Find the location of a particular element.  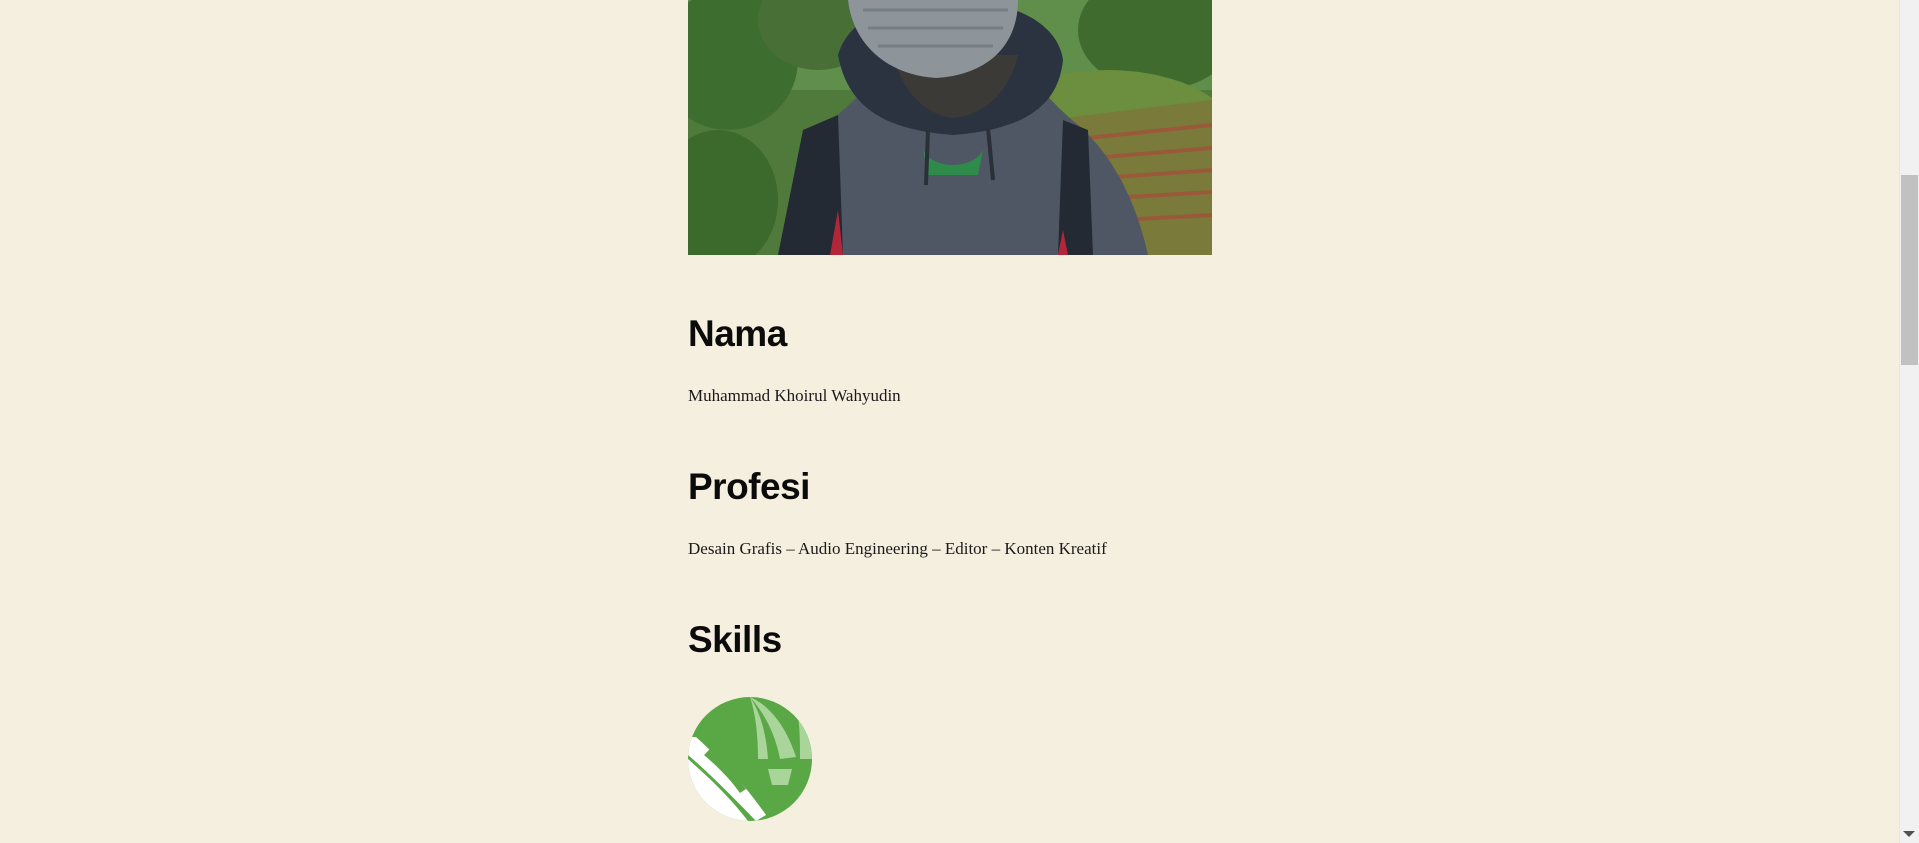

scroll-down-arrow-icon is located at coordinates (1909, 834).